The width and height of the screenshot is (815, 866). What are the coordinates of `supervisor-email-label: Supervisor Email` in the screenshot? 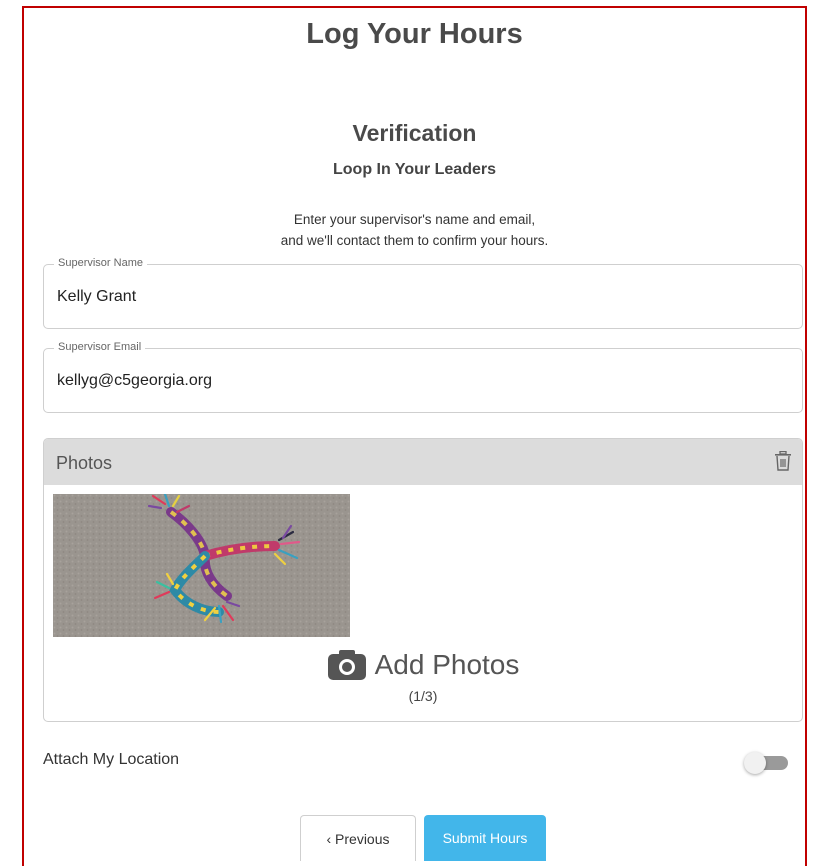 It's located at (100, 347).